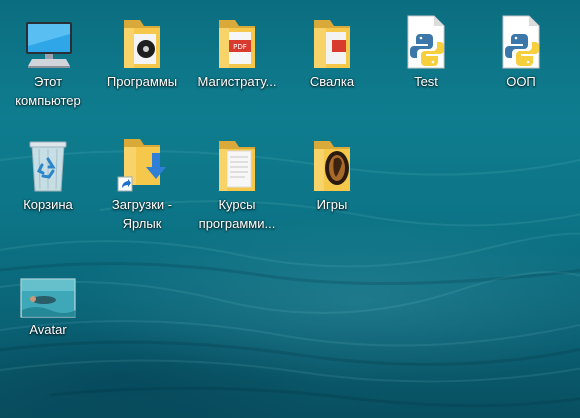  Describe the element at coordinates (48, 39) in the screenshot. I see `this-pc-icon` at that location.